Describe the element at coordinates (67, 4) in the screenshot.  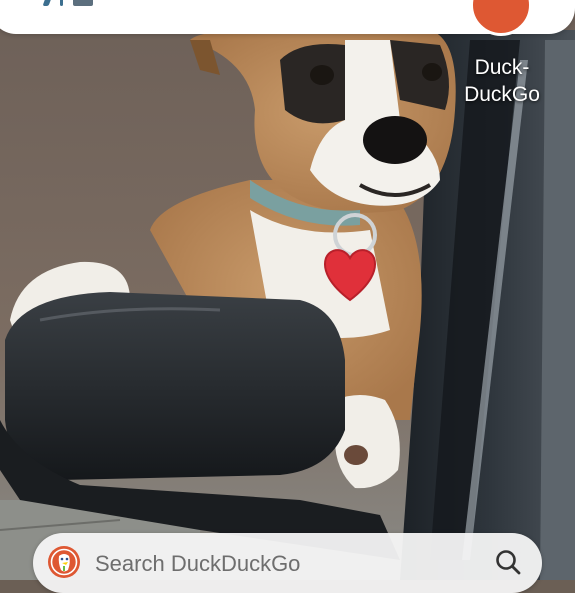
I see `status-icons` at that location.